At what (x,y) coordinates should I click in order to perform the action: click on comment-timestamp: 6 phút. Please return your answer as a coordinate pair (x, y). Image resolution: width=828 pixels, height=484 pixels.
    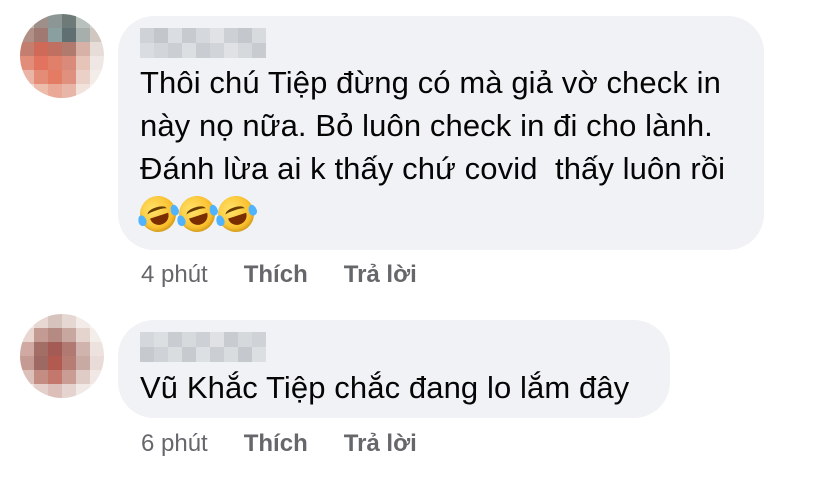
    Looking at the image, I should click on (174, 444).